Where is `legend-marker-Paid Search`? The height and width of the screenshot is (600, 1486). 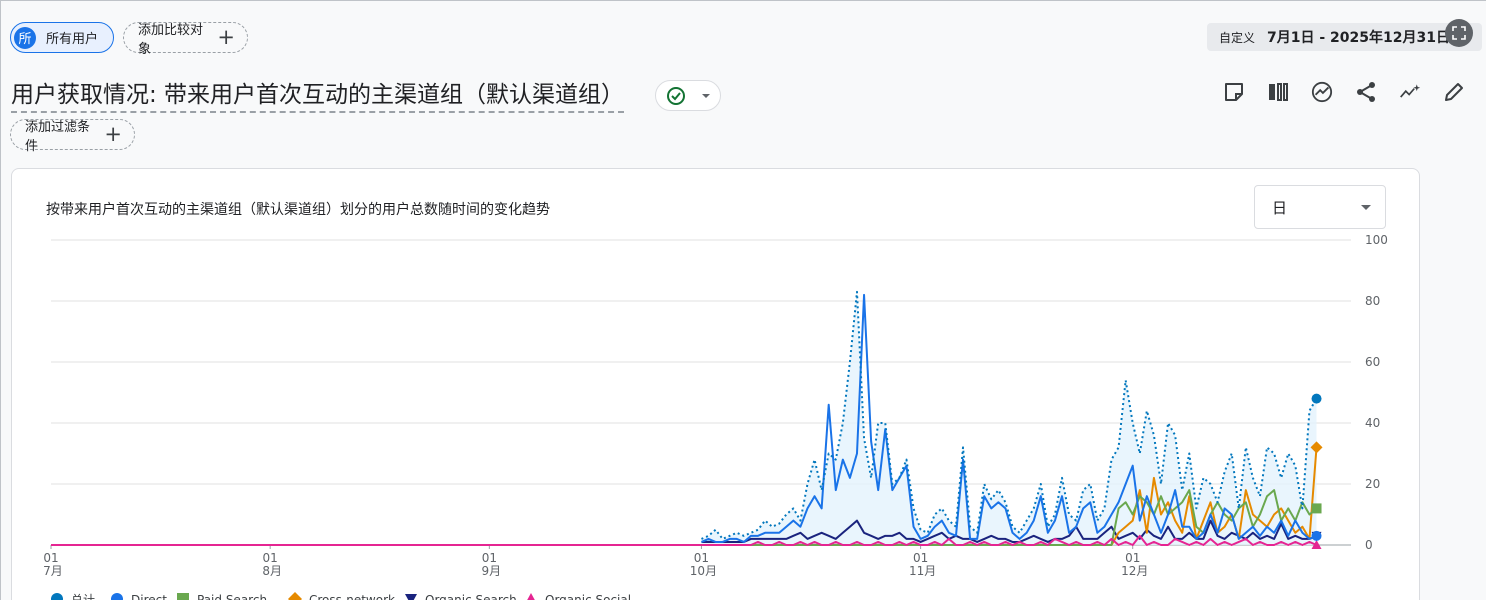
legend-marker-Paid Search is located at coordinates (183, 596).